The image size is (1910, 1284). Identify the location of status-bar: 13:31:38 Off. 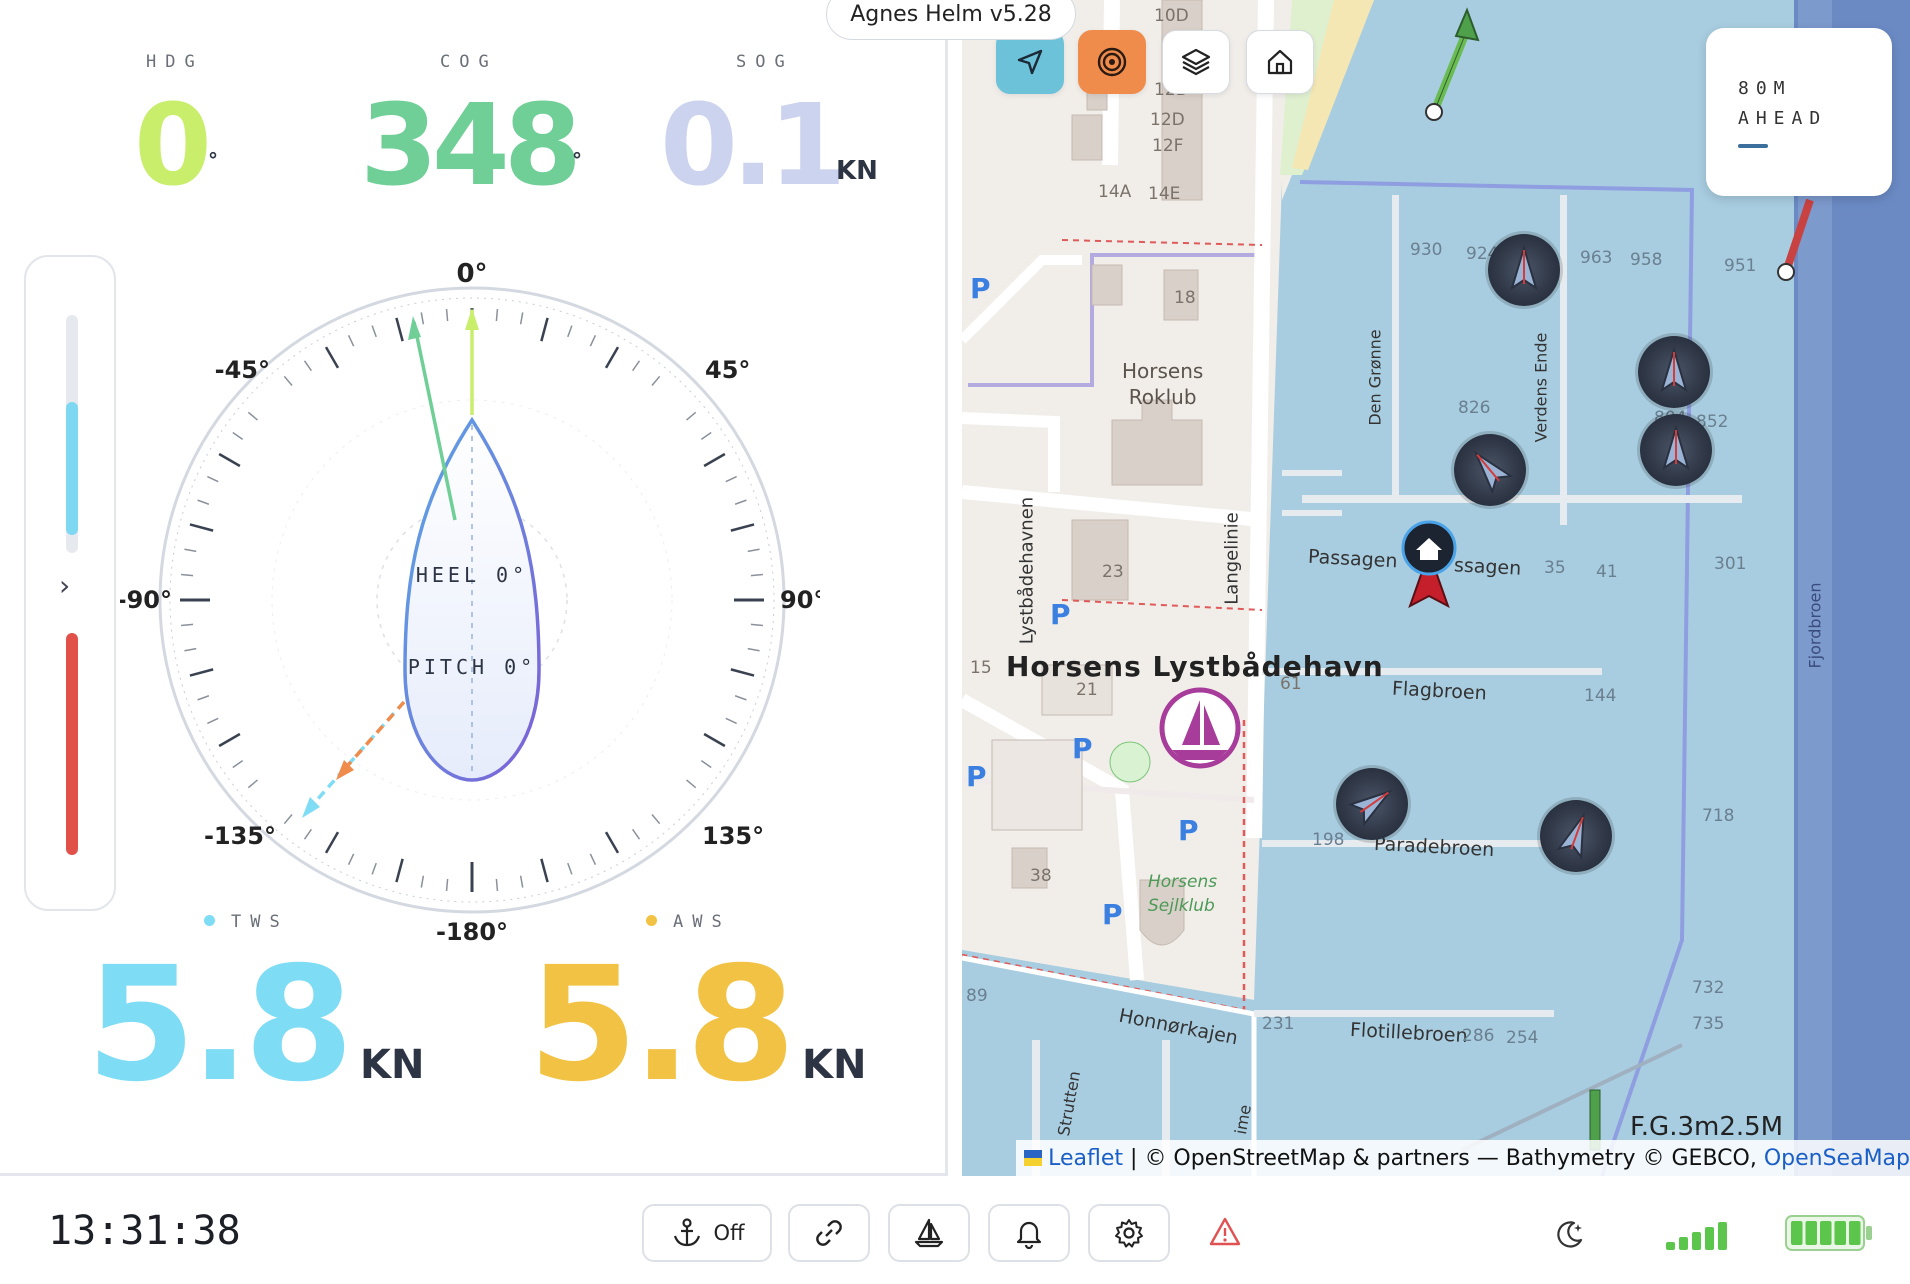
(955, 1230).